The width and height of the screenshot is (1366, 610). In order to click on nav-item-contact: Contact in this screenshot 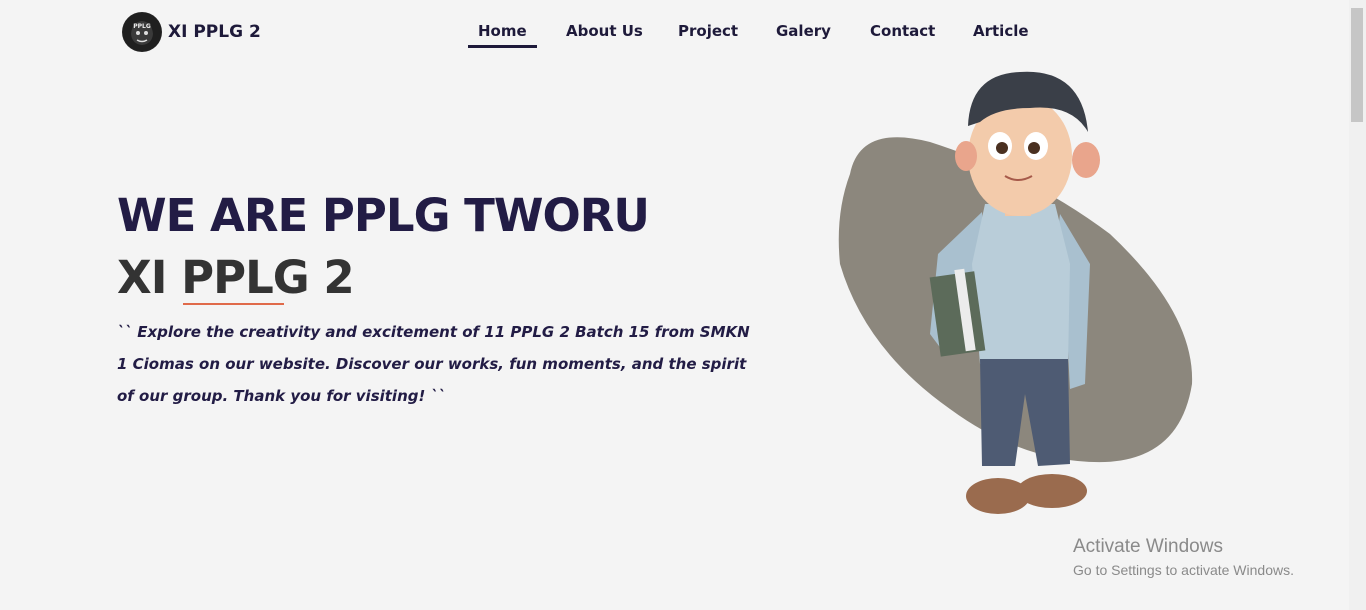, I will do `click(902, 31)`.